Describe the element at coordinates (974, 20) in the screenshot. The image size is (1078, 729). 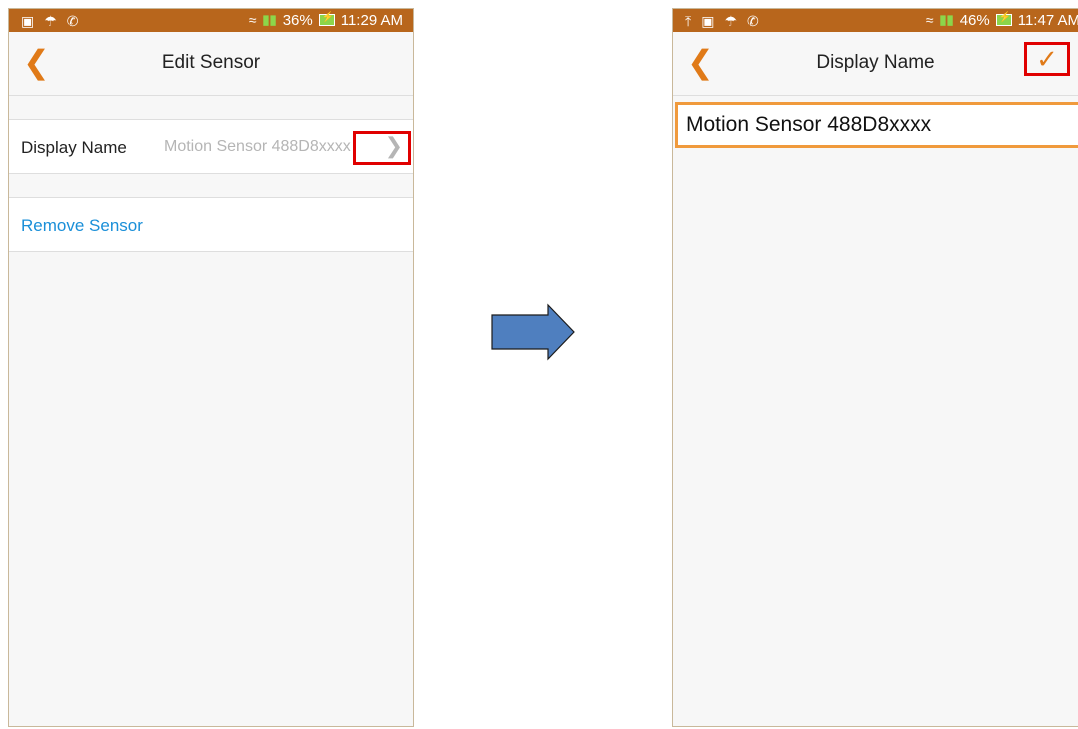
I see `battery-percent: 46%` at that location.